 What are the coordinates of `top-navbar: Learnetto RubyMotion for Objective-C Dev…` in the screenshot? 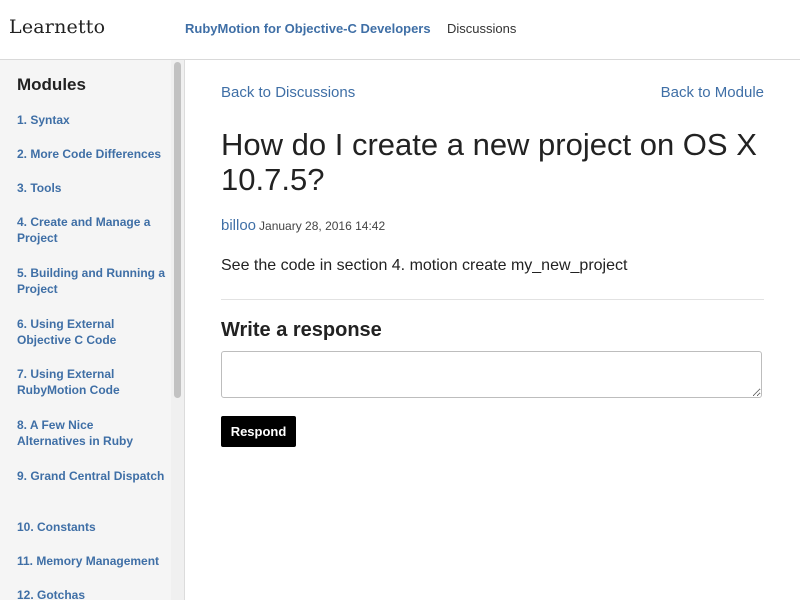 It's located at (400, 30).